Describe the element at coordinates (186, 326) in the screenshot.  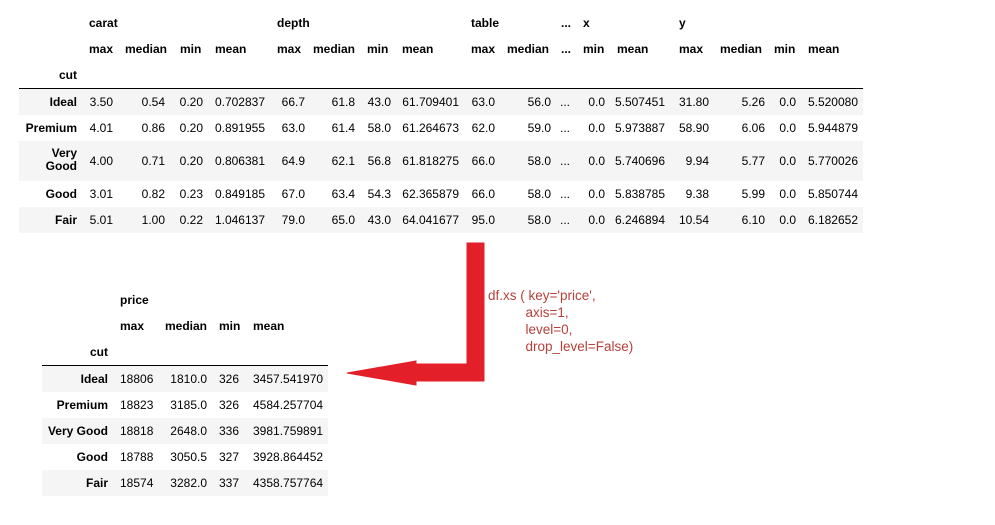
I see `subheader-price-median: median` at that location.